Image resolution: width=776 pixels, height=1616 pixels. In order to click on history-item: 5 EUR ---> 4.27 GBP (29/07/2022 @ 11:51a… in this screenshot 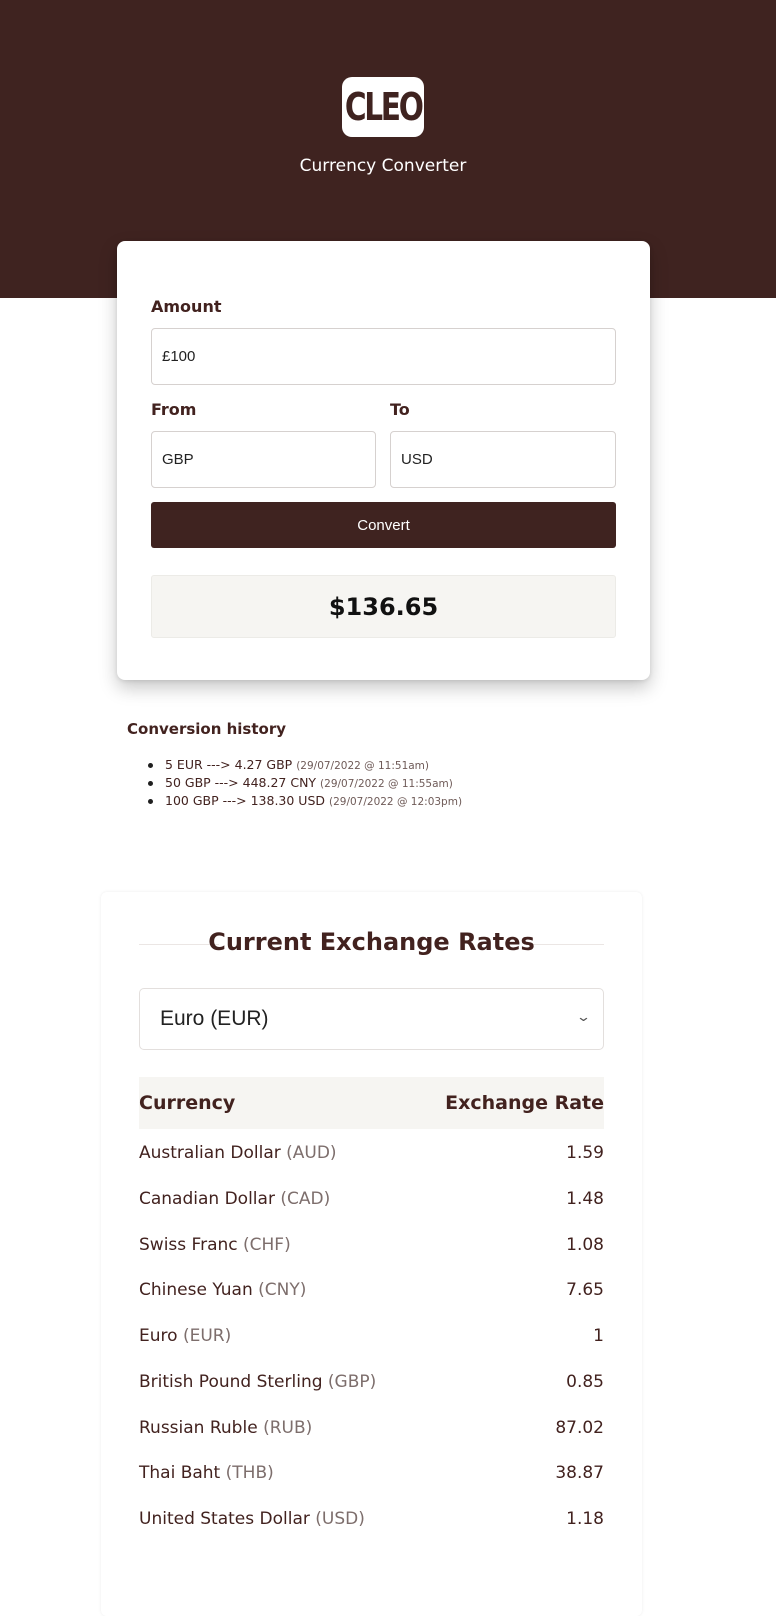, I will do `click(305, 765)`.